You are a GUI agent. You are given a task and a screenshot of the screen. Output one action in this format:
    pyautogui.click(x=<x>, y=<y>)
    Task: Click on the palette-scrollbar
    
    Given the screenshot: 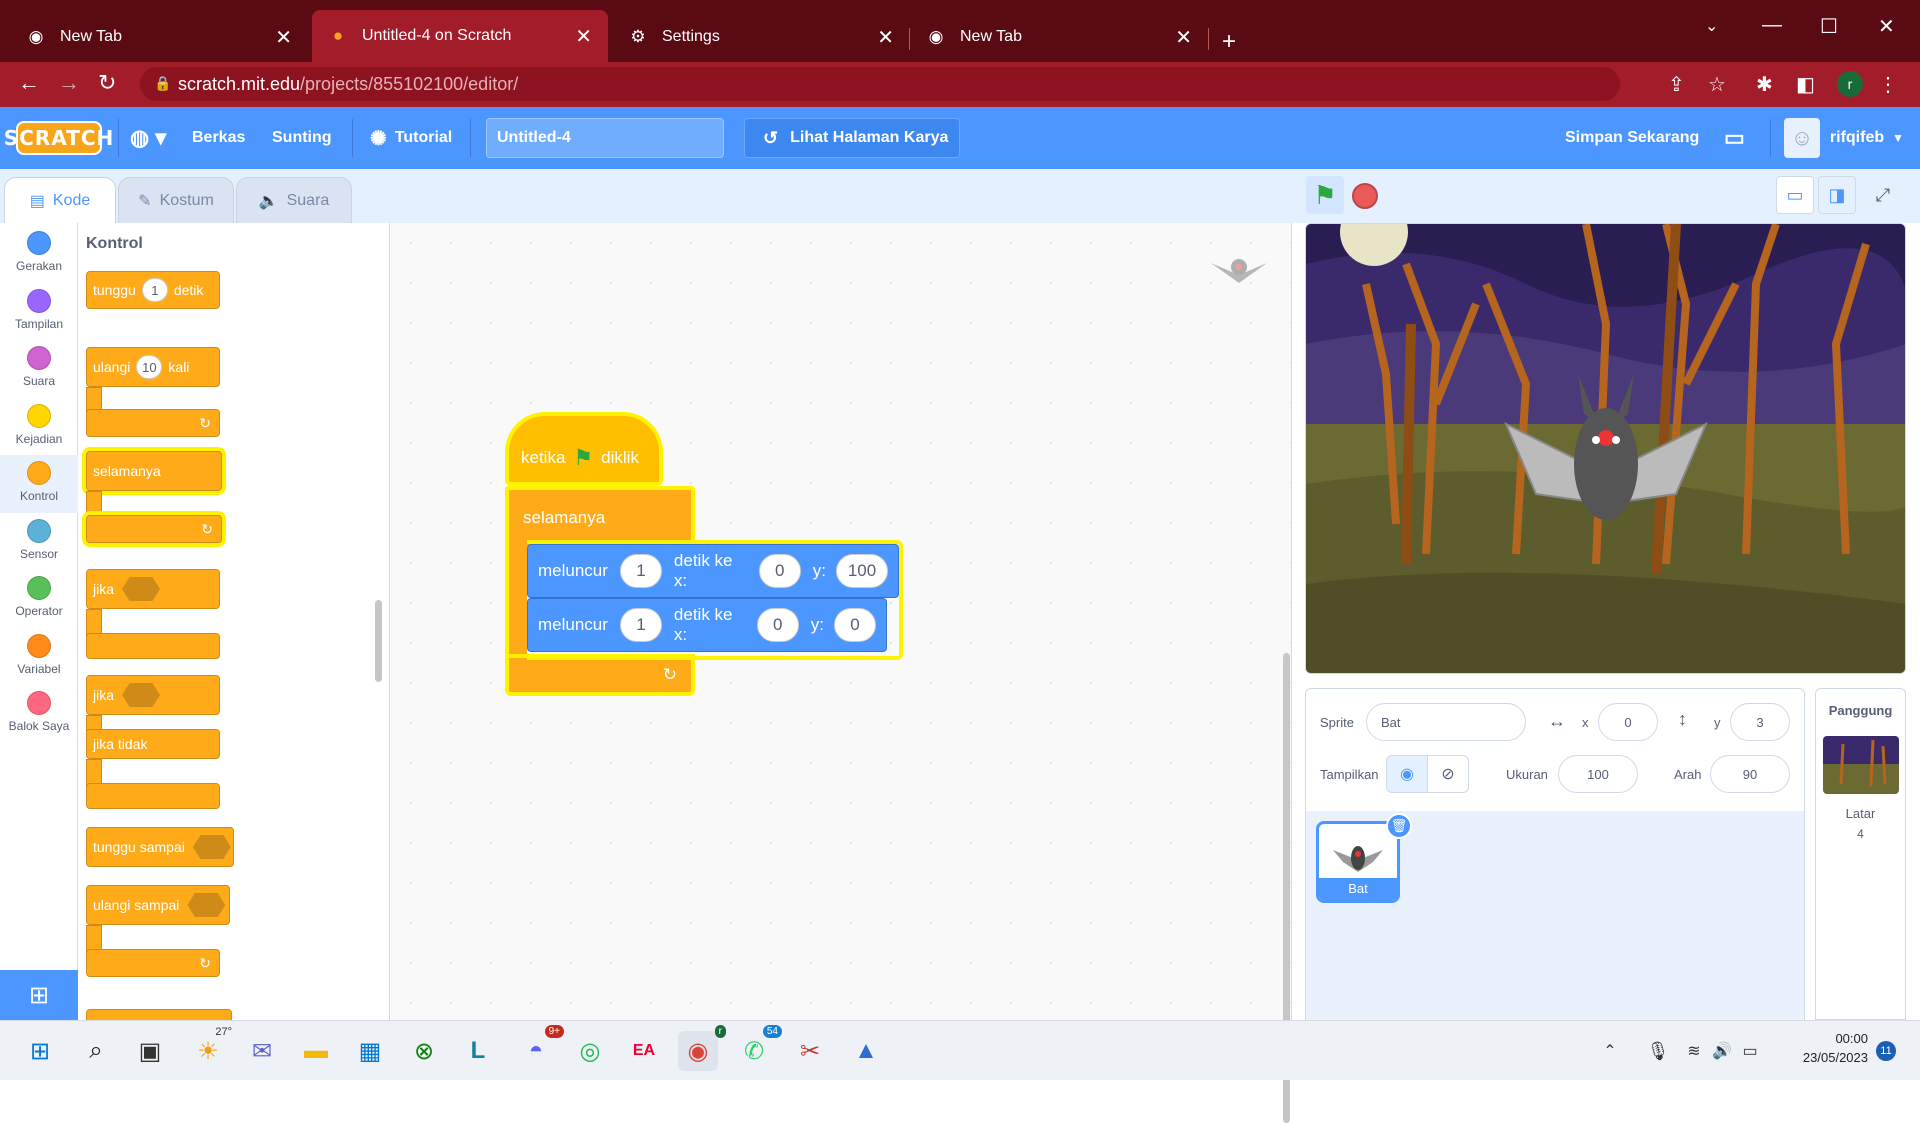 What is the action you would take?
    pyautogui.click(x=378, y=641)
    